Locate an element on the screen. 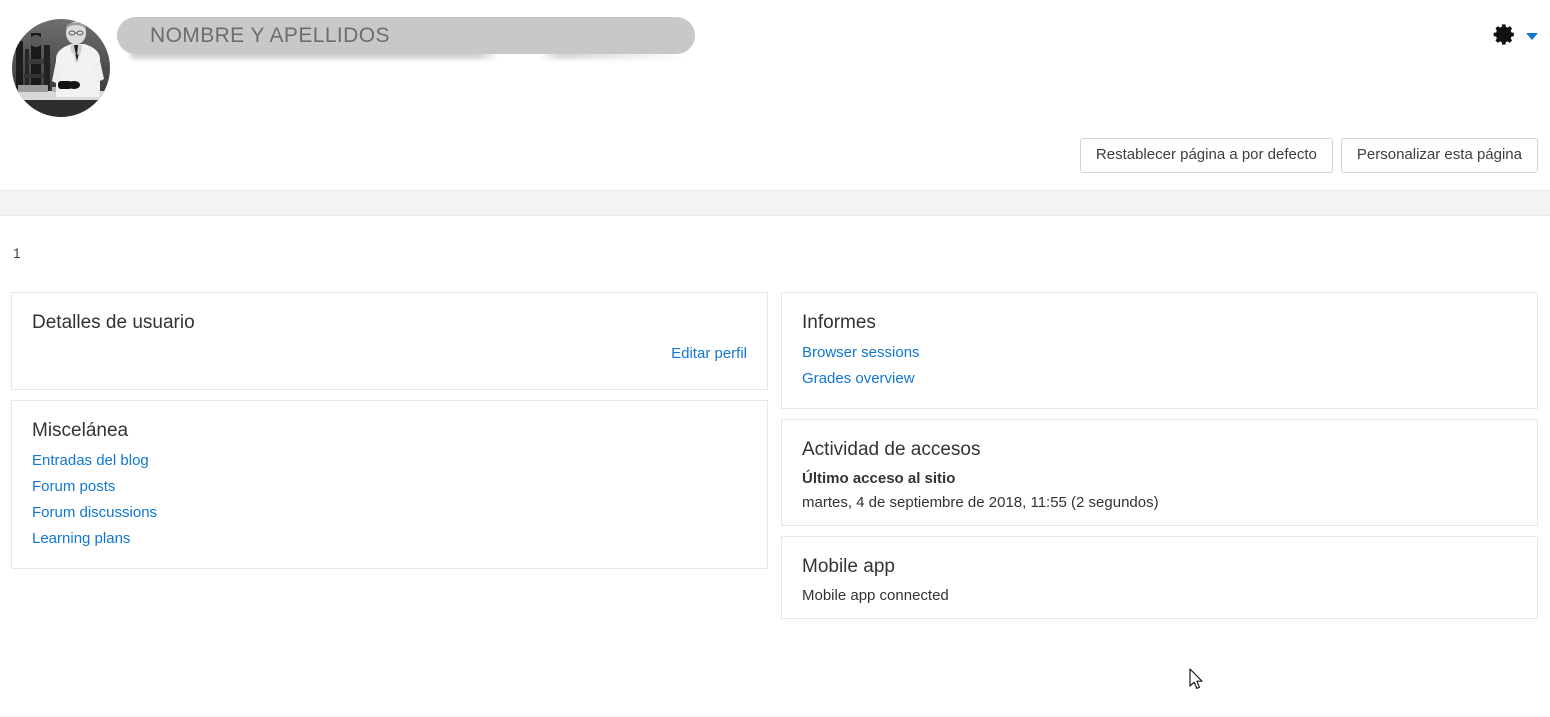  mobile-app-status: Mobile app connected is located at coordinates (875, 595).